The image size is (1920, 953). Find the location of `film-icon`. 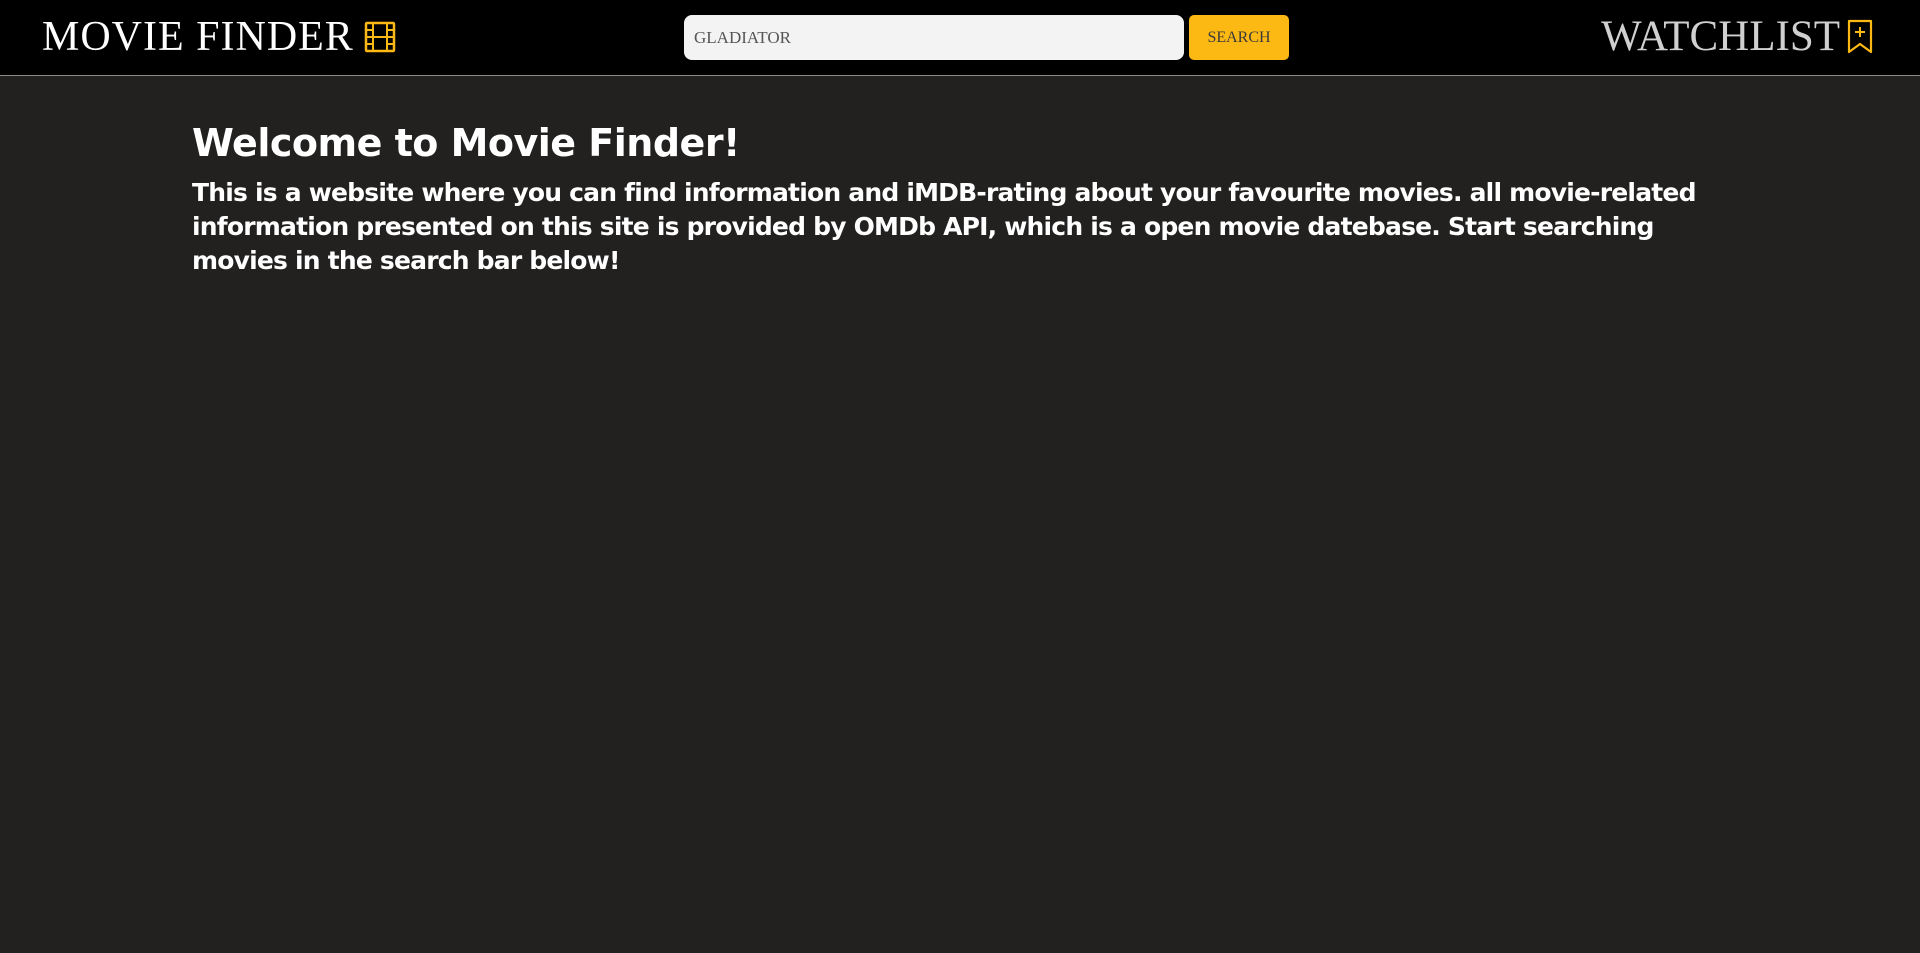

film-icon is located at coordinates (380, 37).